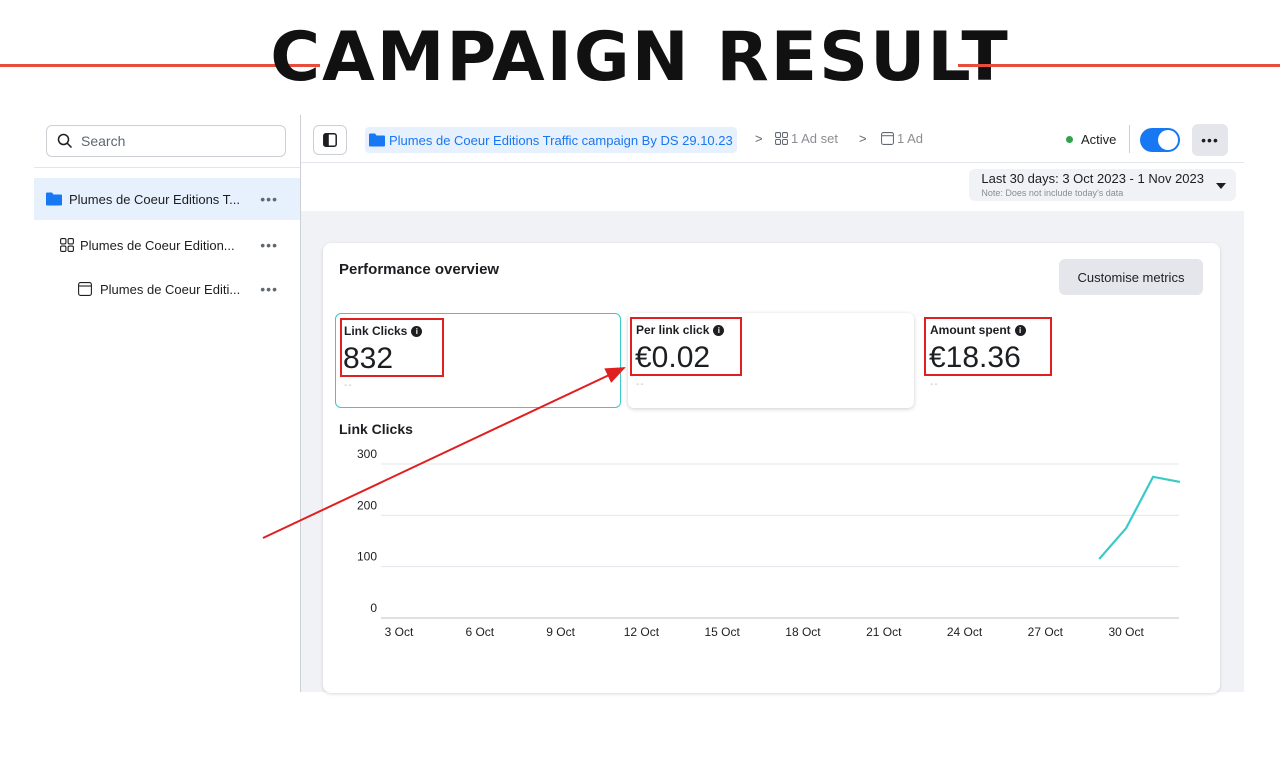 This screenshot has width=1280, height=769. I want to click on x-tick-label: 27 Oct, so click(1046, 632).